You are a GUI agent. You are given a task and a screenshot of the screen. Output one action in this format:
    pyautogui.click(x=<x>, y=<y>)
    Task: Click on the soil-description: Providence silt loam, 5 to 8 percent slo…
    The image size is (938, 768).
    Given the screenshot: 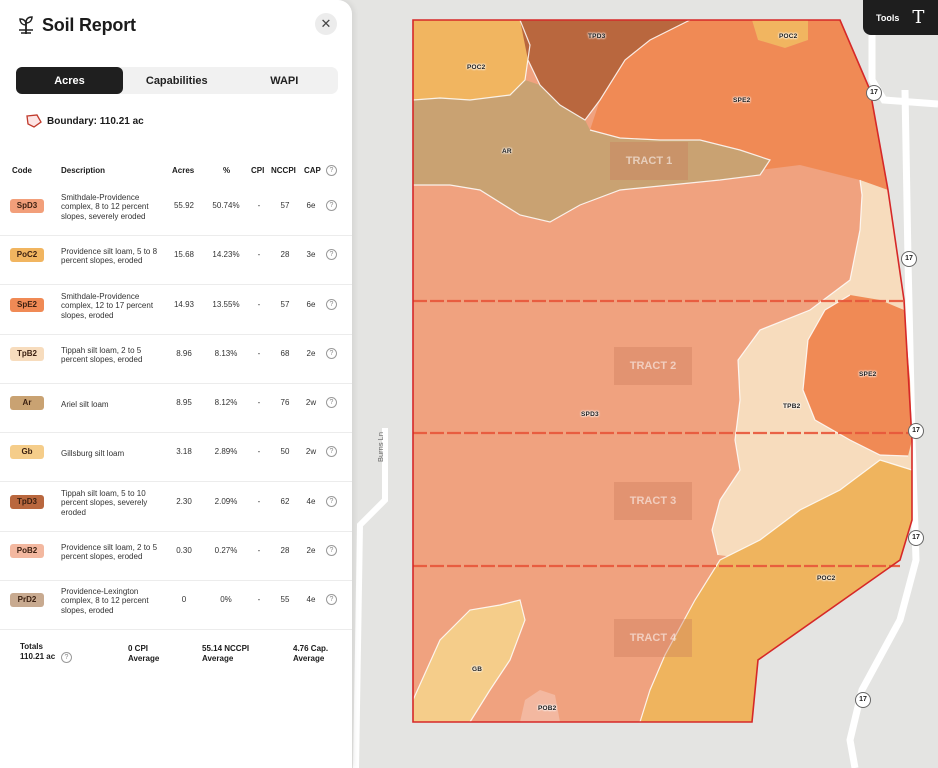 What is the action you would take?
    pyautogui.click(x=109, y=256)
    